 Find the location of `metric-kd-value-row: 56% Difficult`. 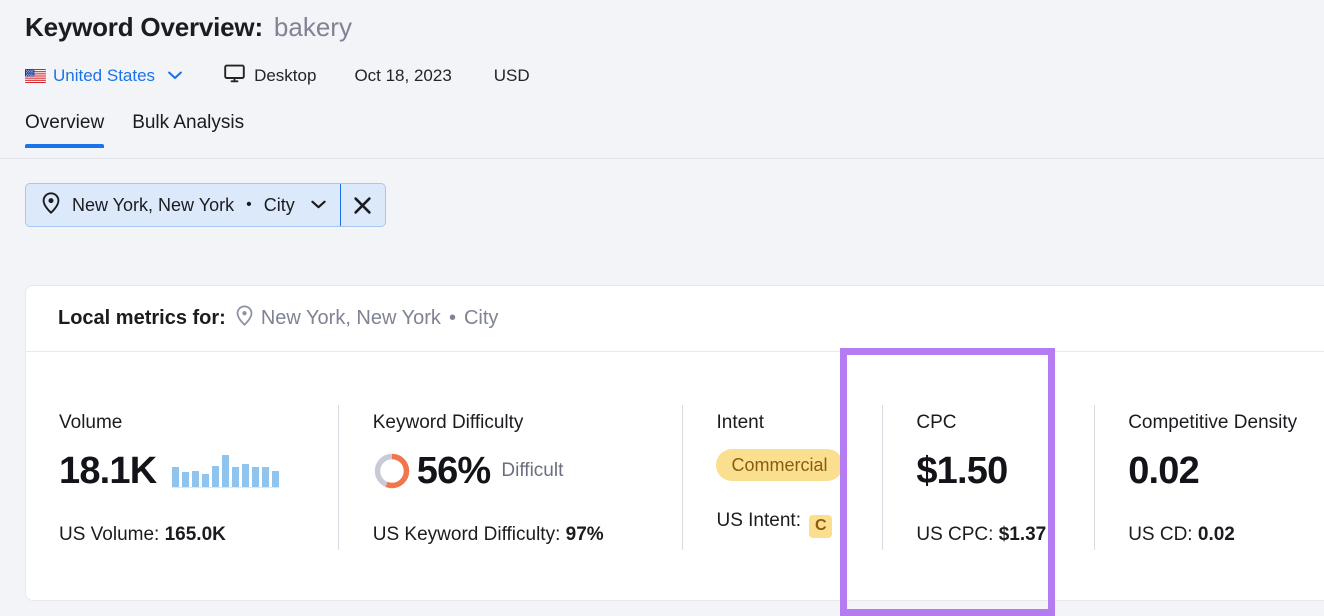

metric-kd-value-row: 56% Difficult is located at coordinates (528, 471).